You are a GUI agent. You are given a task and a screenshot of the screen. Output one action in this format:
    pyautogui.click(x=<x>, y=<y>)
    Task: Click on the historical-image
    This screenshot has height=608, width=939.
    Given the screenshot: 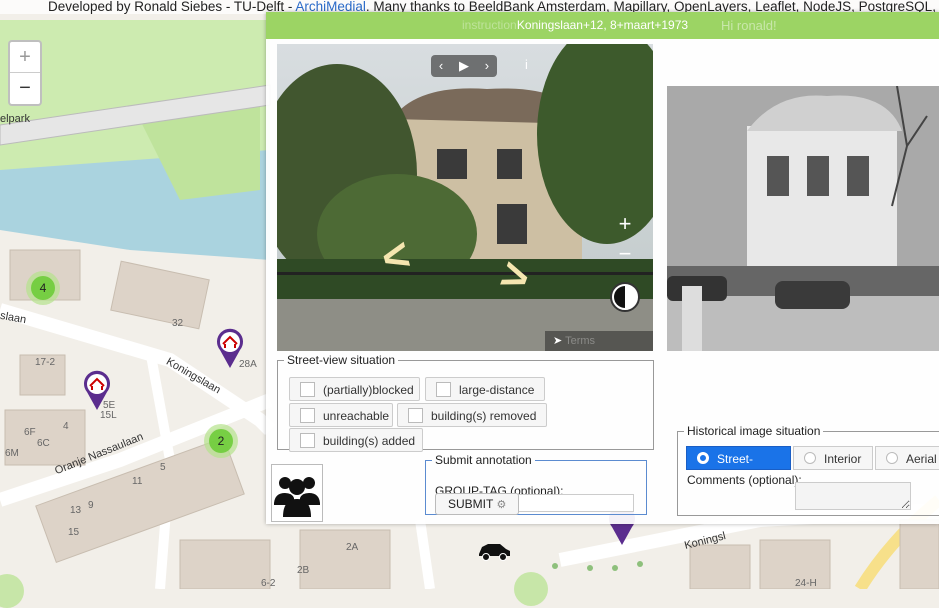 What is the action you would take?
    pyautogui.click(x=803, y=218)
    